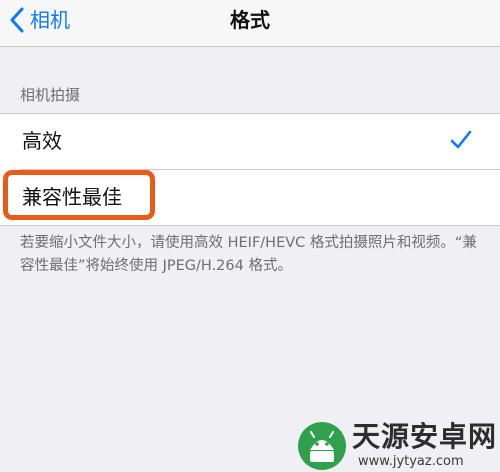 The width and height of the screenshot is (500, 472). I want to click on watermark: 天源安卓网 www.jytyaz.com, so click(398, 446).